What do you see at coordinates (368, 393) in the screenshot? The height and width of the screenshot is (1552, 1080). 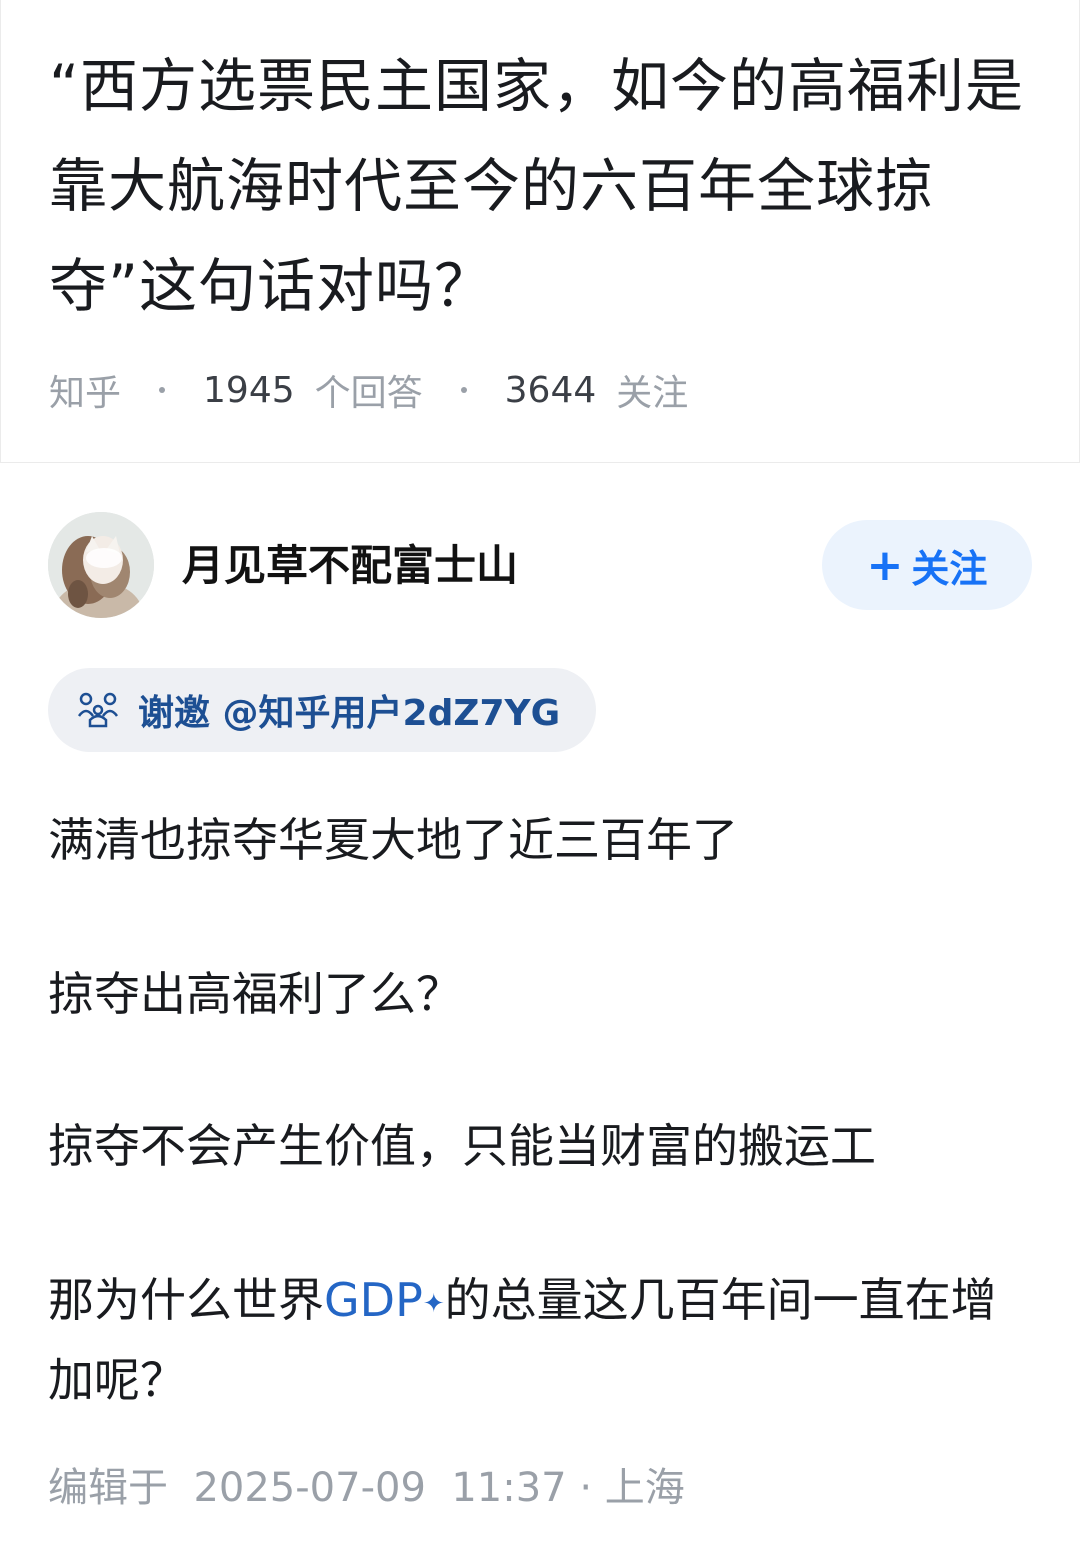 I see `answer-count-label: 个回答` at bounding box center [368, 393].